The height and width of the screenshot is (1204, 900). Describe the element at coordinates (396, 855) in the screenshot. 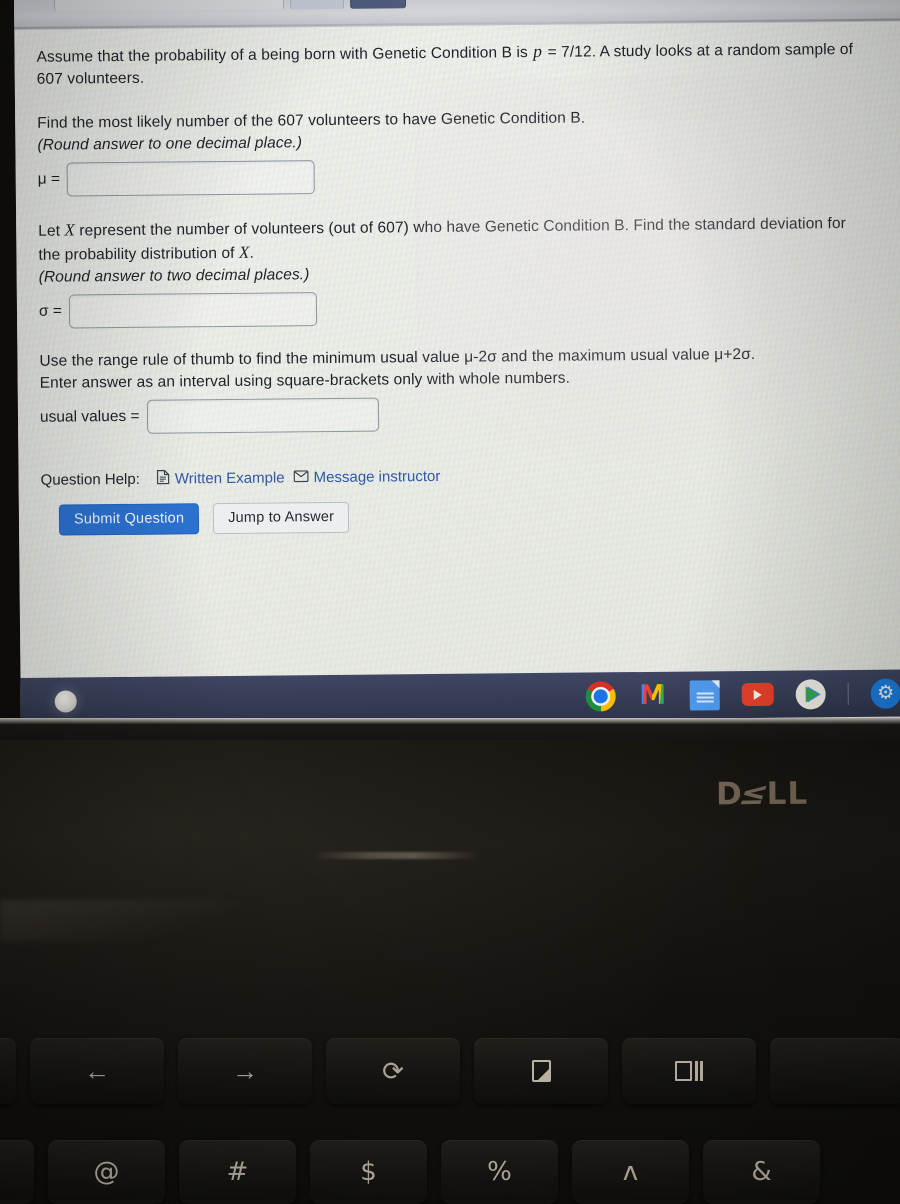

I see `laptop-hinge` at that location.